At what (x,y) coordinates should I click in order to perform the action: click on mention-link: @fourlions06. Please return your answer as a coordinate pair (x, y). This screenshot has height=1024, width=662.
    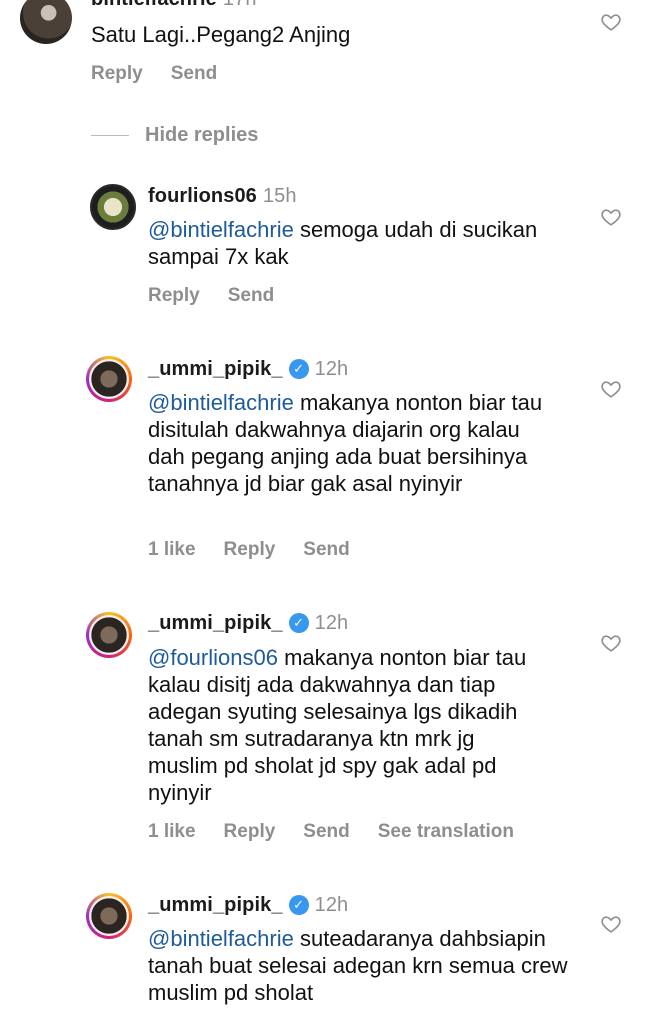
    Looking at the image, I should click on (213, 657).